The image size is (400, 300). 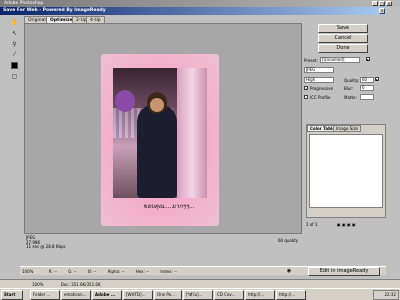 I want to click on background-curtain, so click(x=192, y=133).